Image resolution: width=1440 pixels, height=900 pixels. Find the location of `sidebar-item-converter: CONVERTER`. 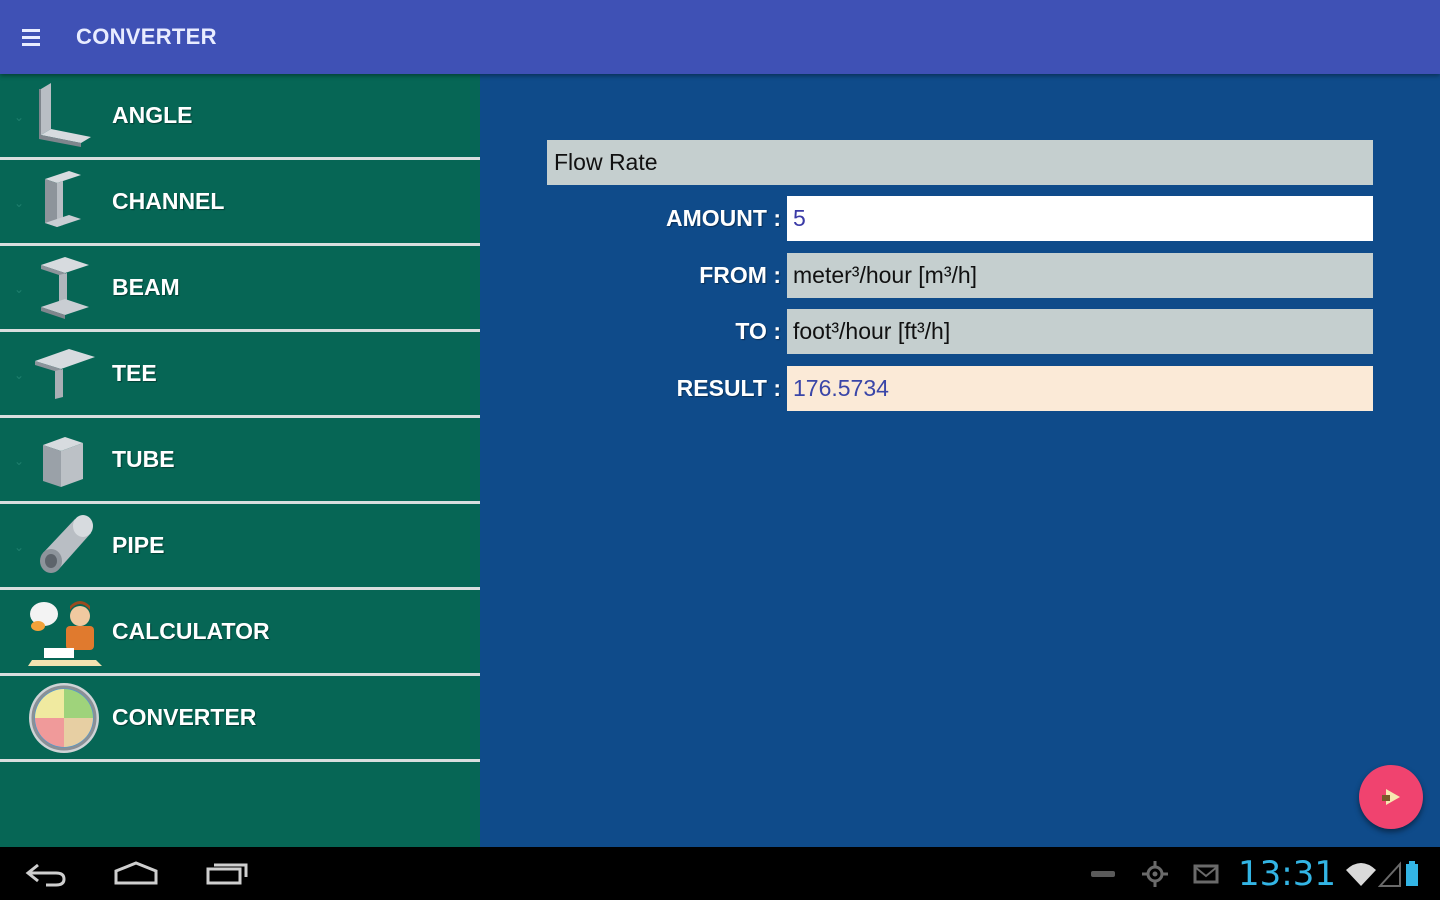

sidebar-item-converter: CONVERTER is located at coordinates (240, 719).